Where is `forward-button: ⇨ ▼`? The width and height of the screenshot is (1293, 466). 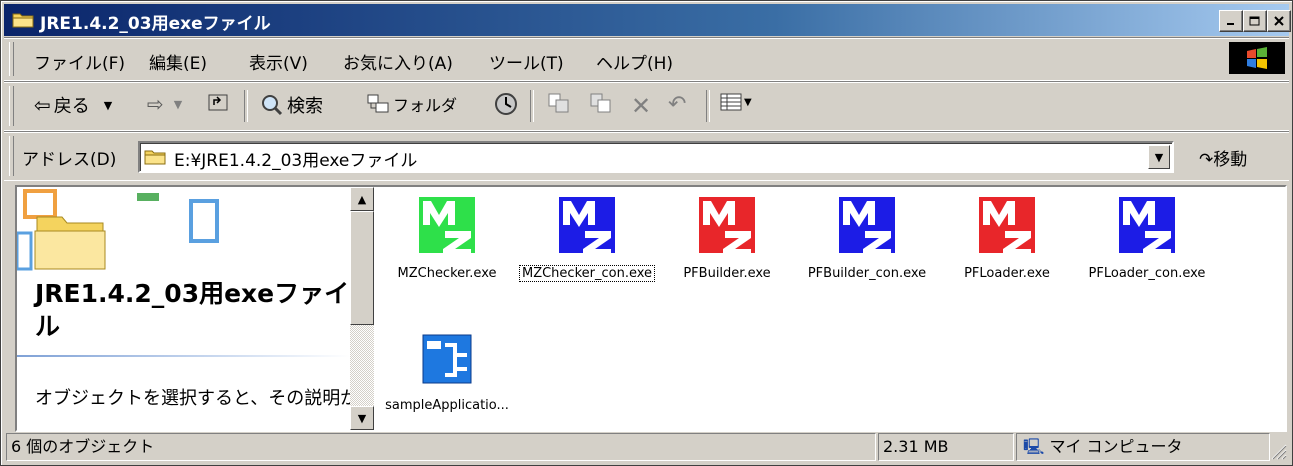
forward-button: ⇨ ▼ is located at coordinates (164, 104).